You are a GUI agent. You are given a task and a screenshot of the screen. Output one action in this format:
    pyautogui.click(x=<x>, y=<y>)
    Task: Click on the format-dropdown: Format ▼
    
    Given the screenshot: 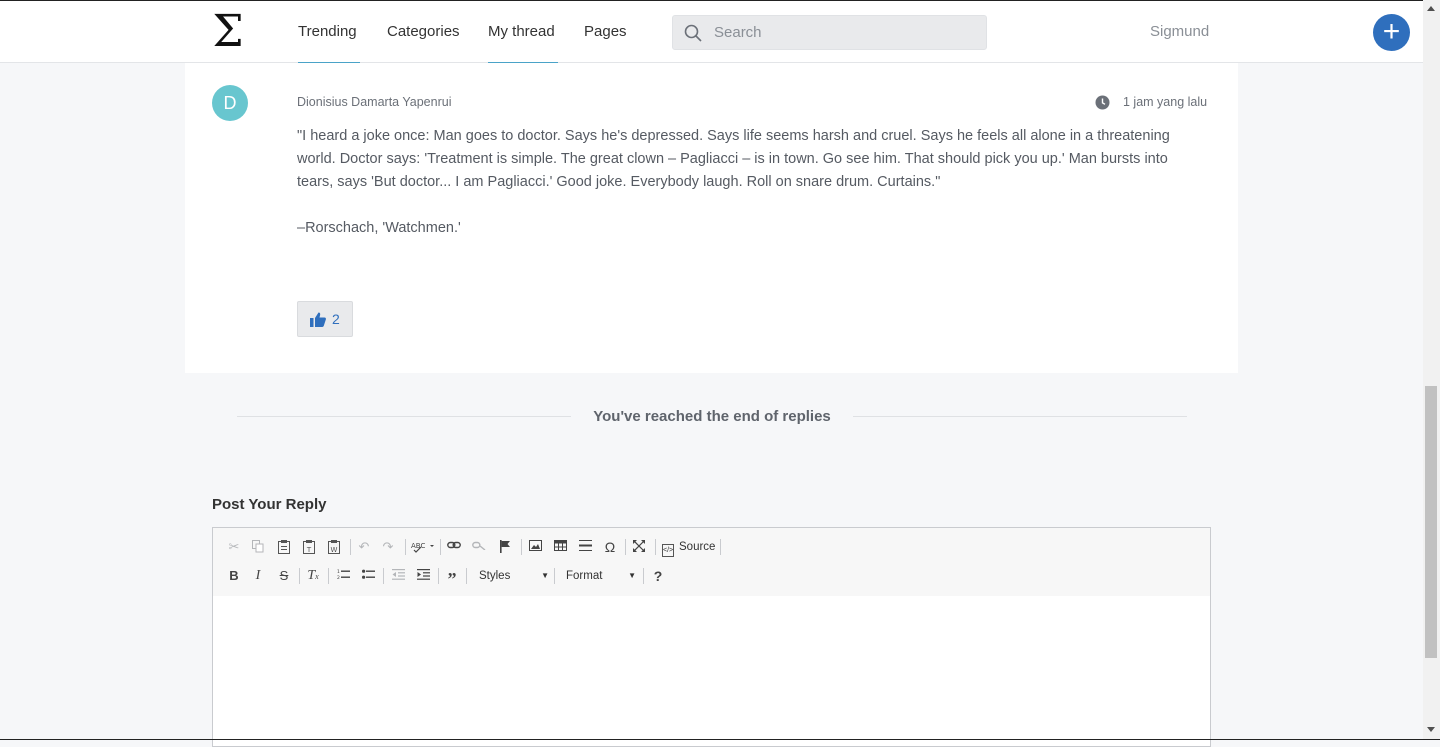 What is the action you would take?
    pyautogui.click(x=601, y=576)
    